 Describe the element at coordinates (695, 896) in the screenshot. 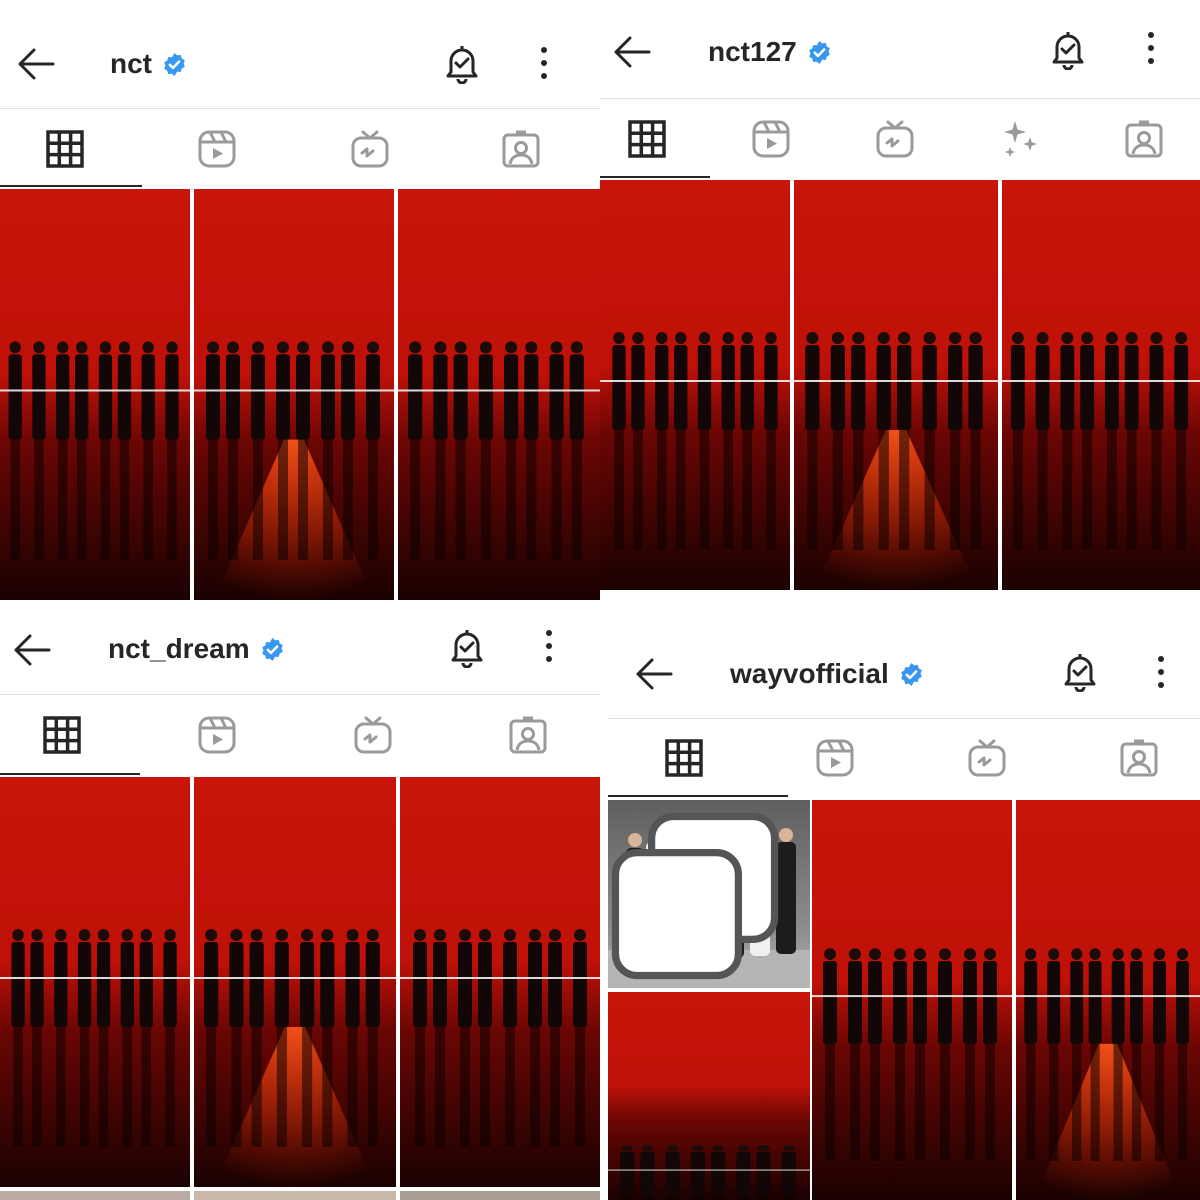

I see `carousel-icon` at that location.